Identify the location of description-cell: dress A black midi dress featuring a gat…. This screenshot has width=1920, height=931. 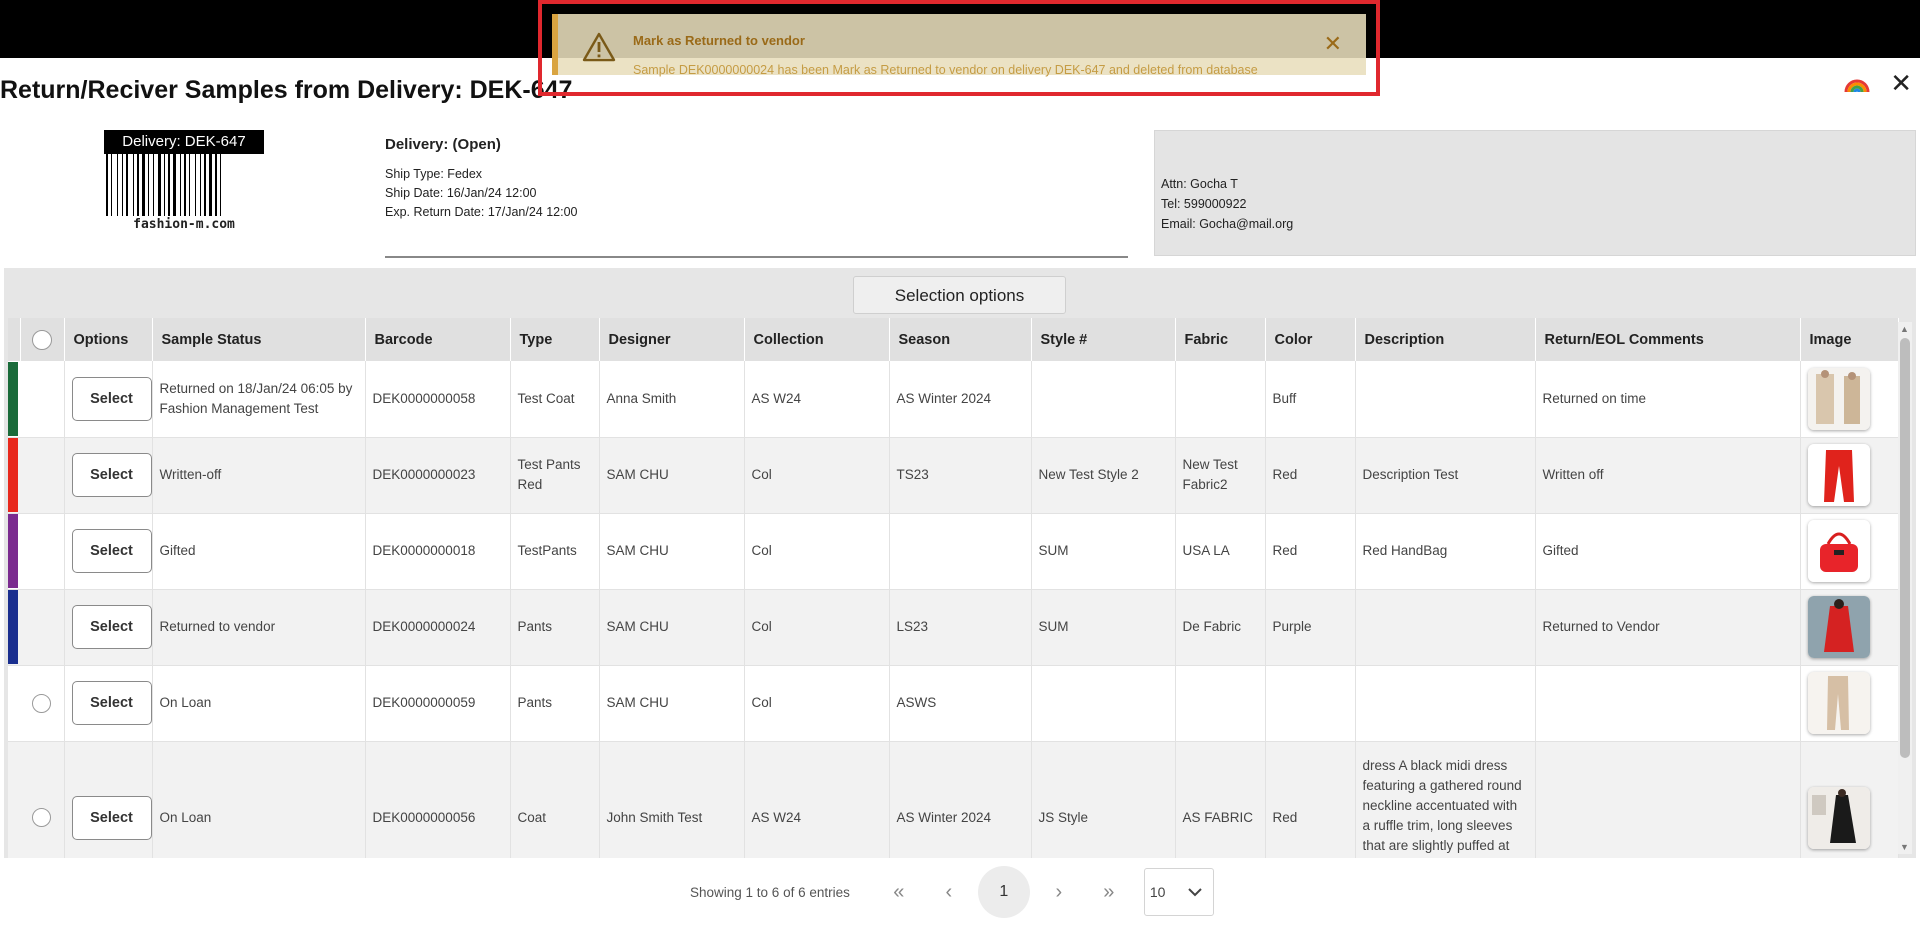
(1445, 799).